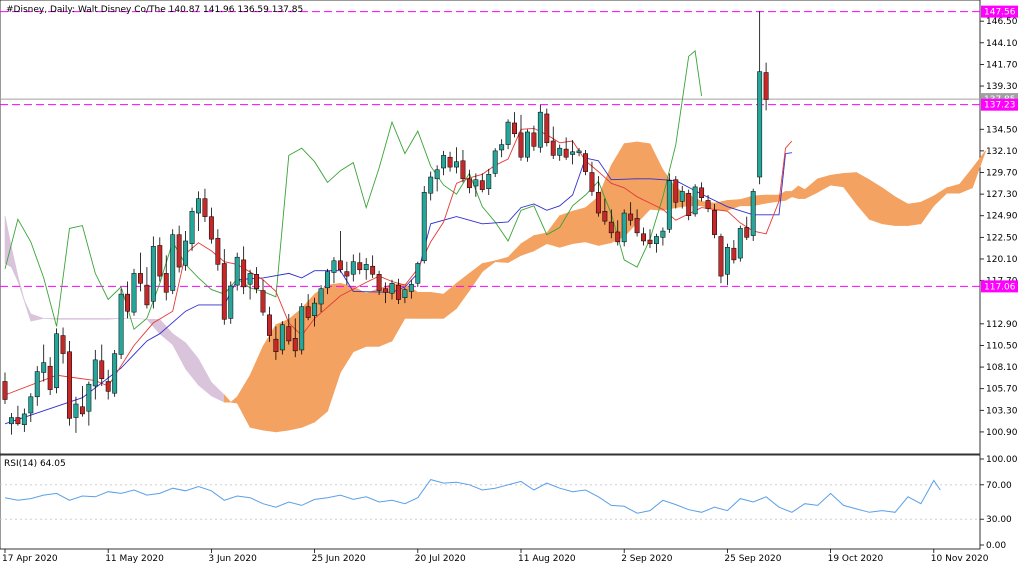 The image size is (1024, 565). Describe the element at coordinates (1000, 106) in the screenshot. I see `price-tag-label: 137.23` at that location.